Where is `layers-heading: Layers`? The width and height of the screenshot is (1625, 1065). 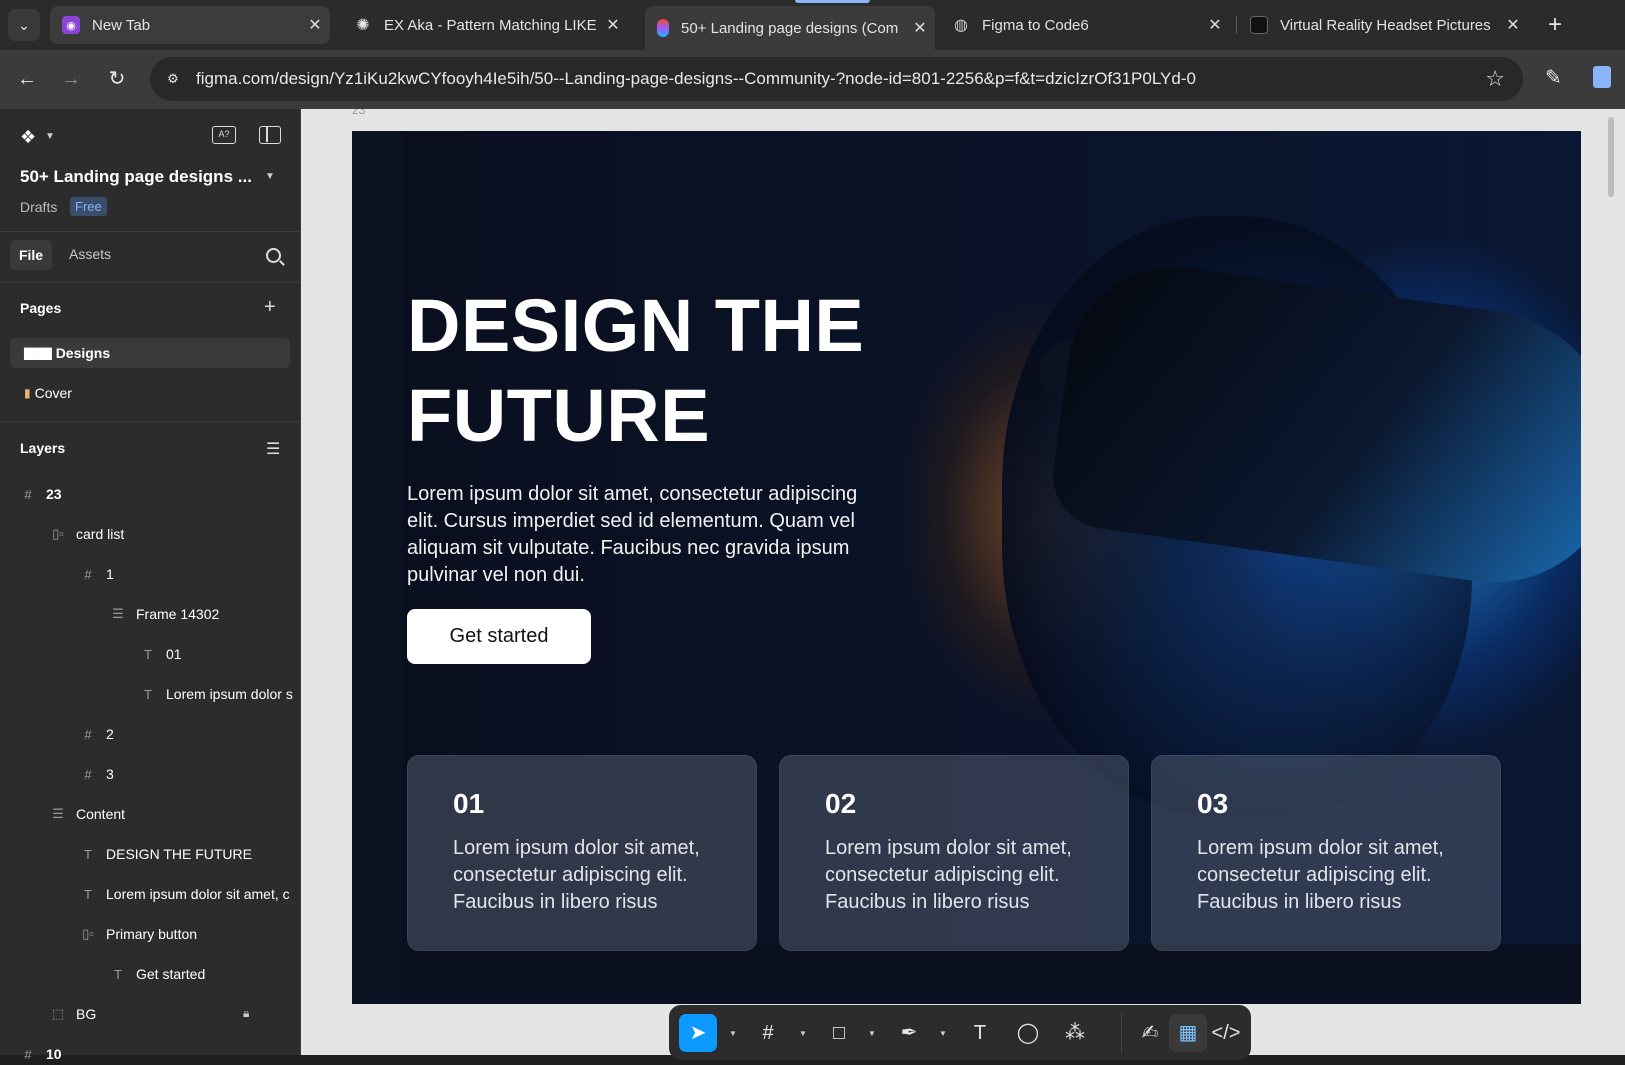
layers-heading: Layers is located at coordinates (43, 448).